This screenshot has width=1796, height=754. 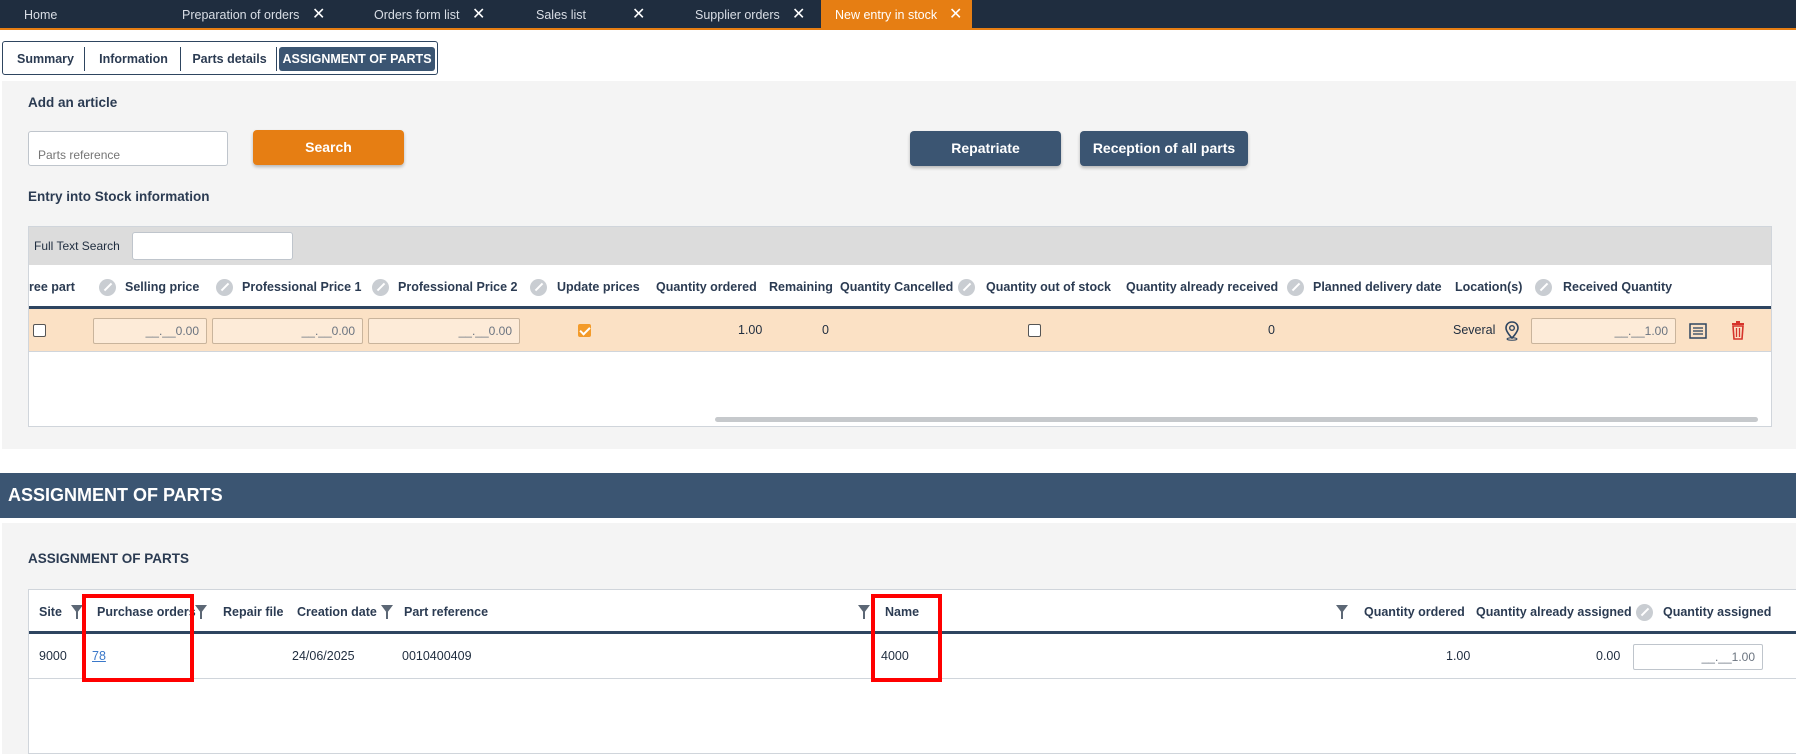 What do you see at coordinates (1512, 331) in the screenshot?
I see `location-pin-icon` at bounding box center [1512, 331].